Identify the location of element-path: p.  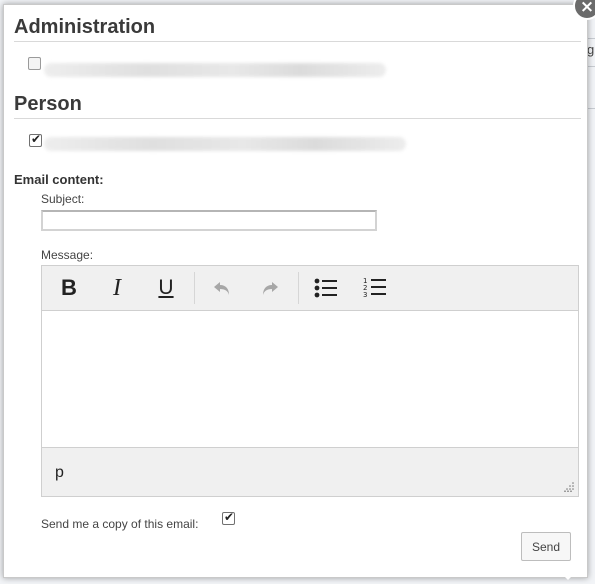
(59, 473).